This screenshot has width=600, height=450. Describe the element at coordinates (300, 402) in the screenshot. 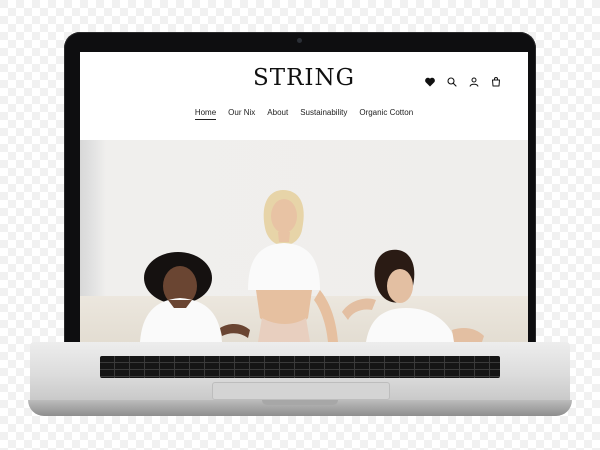

I see `lid-notch` at that location.